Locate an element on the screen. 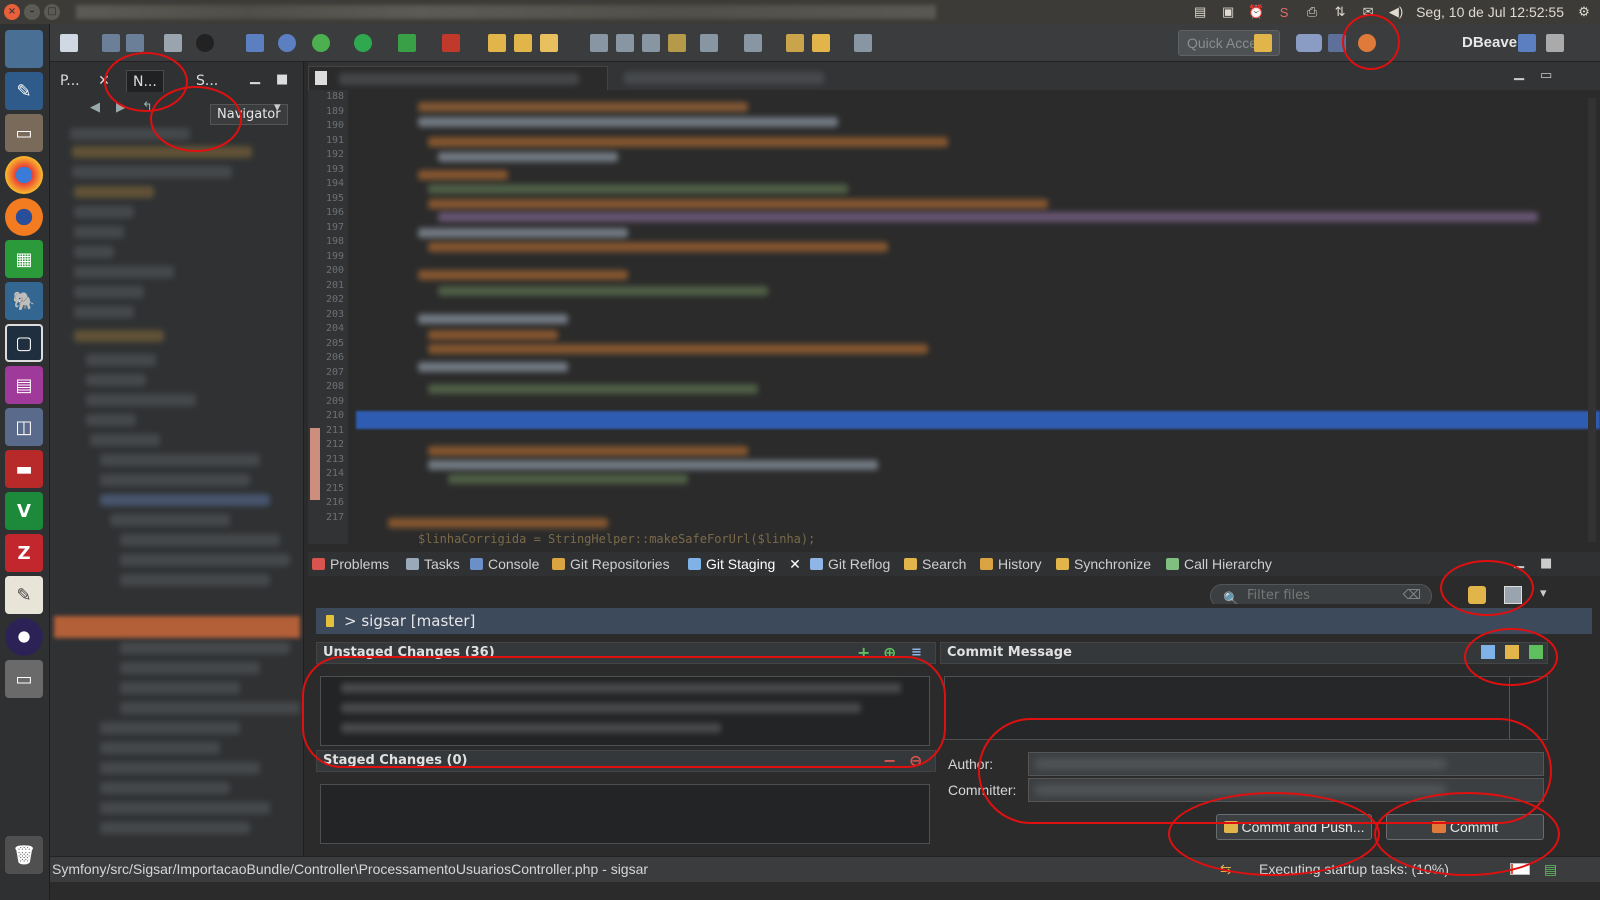 This screenshot has width=1600, height=900. open-perspective-icon is located at coordinates (1263, 43).